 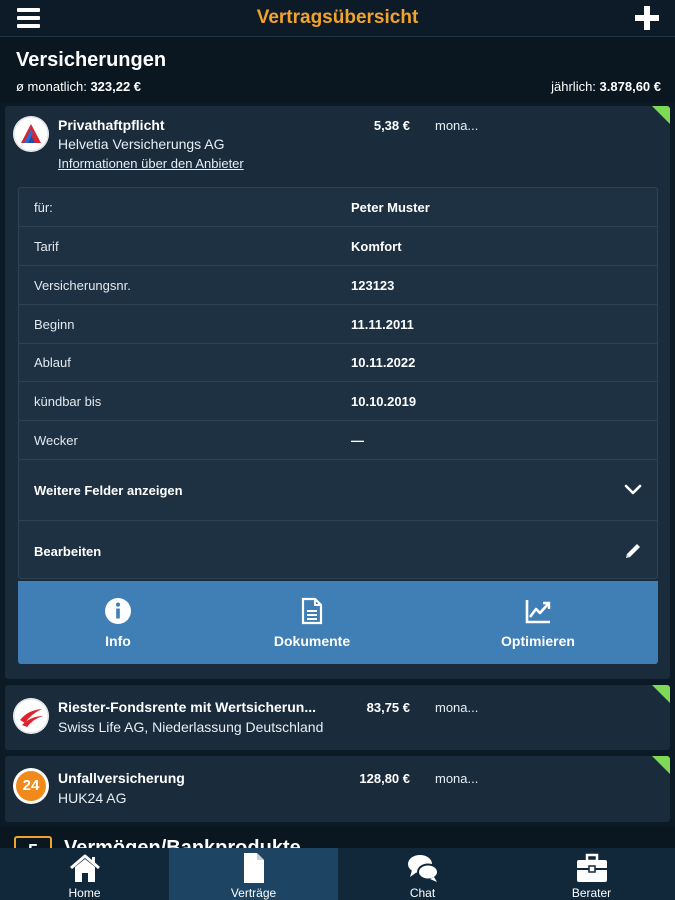 What do you see at coordinates (647, 18) in the screenshot?
I see `add-contract-icon` at bounding box center [647, 18].